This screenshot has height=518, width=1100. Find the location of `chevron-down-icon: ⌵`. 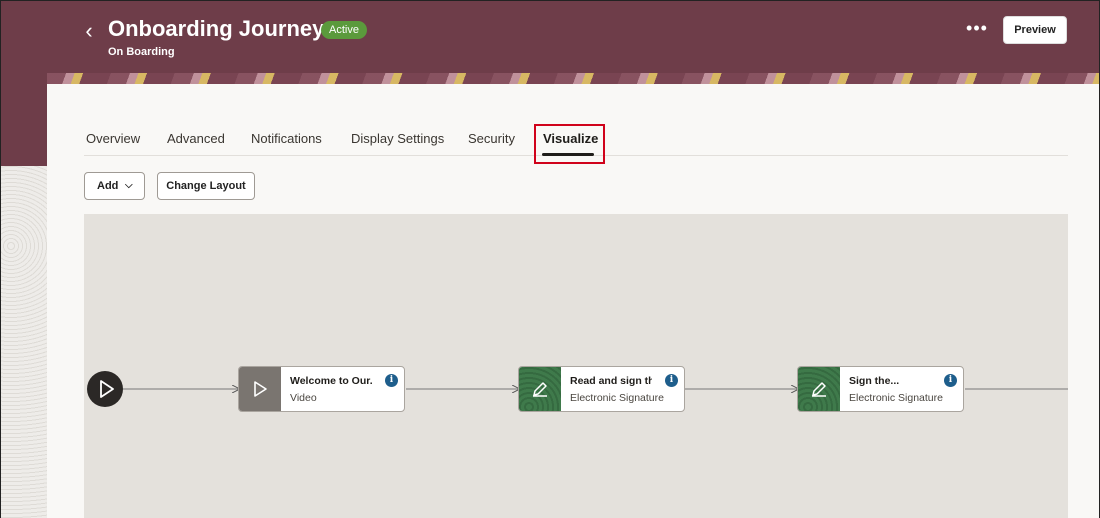

chevron-down-icon: ⌵ is located at coordinates (129, 185).